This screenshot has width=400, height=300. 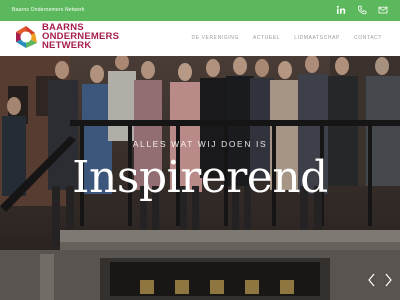 What do you see at coordinates (341, 10) in the screenshot?
I see `linkedin-icon` at bounding box center [341, 10].